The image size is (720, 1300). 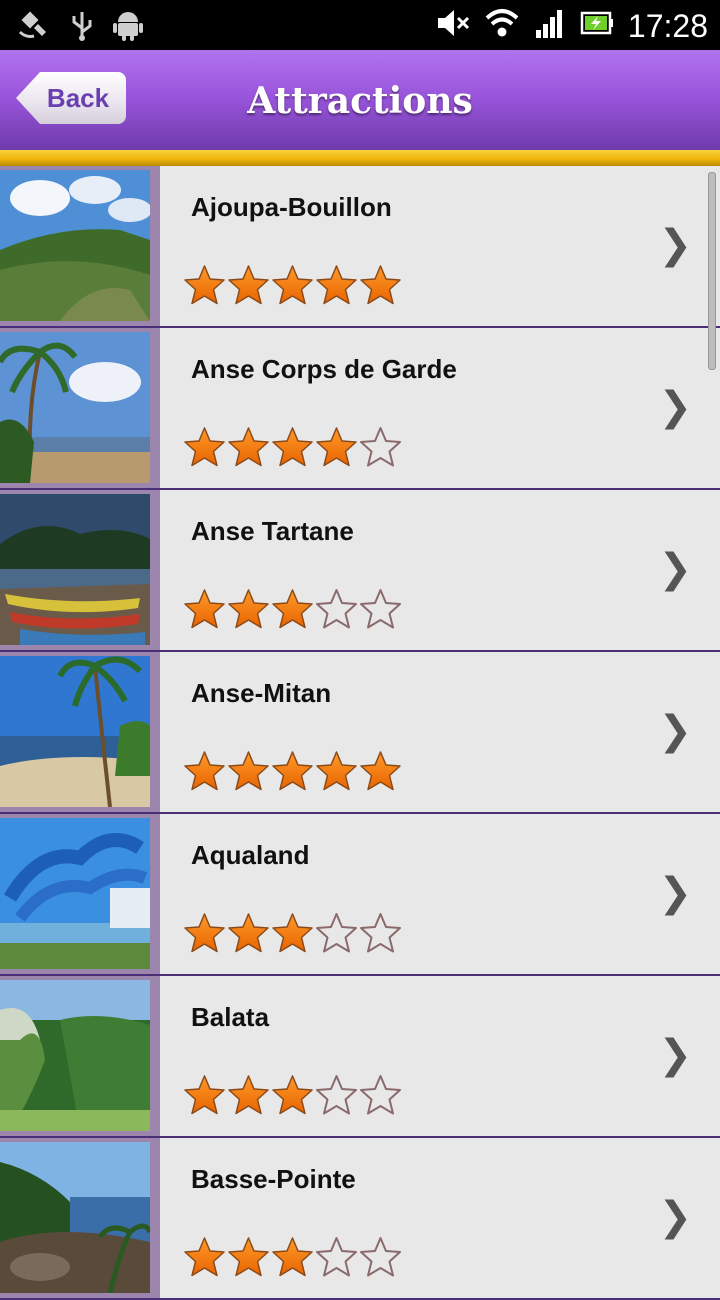 I want to click on list-item: Anse-Mitan ❯, so click(x=360, y=733).